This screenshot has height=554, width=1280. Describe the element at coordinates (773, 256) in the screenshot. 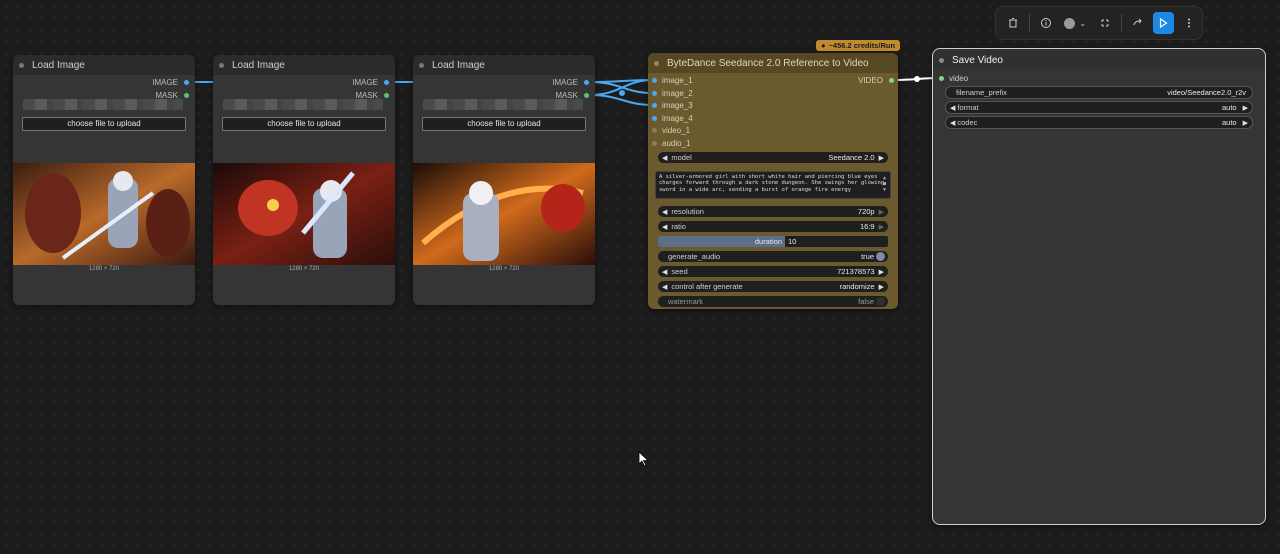

I see `generate-audio-toggle: generate_audio true` at that location.